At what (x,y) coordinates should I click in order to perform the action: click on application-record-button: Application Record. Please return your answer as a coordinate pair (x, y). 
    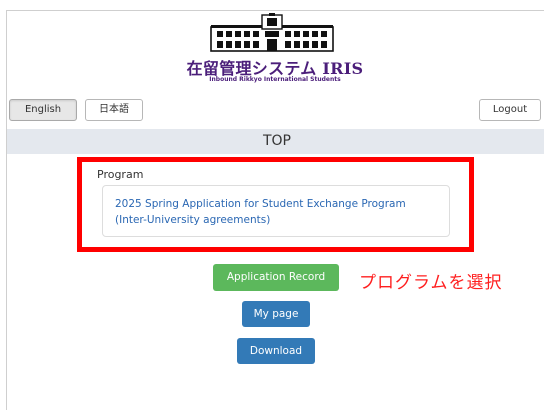
    Looking at the image, I should click on (276, 277).